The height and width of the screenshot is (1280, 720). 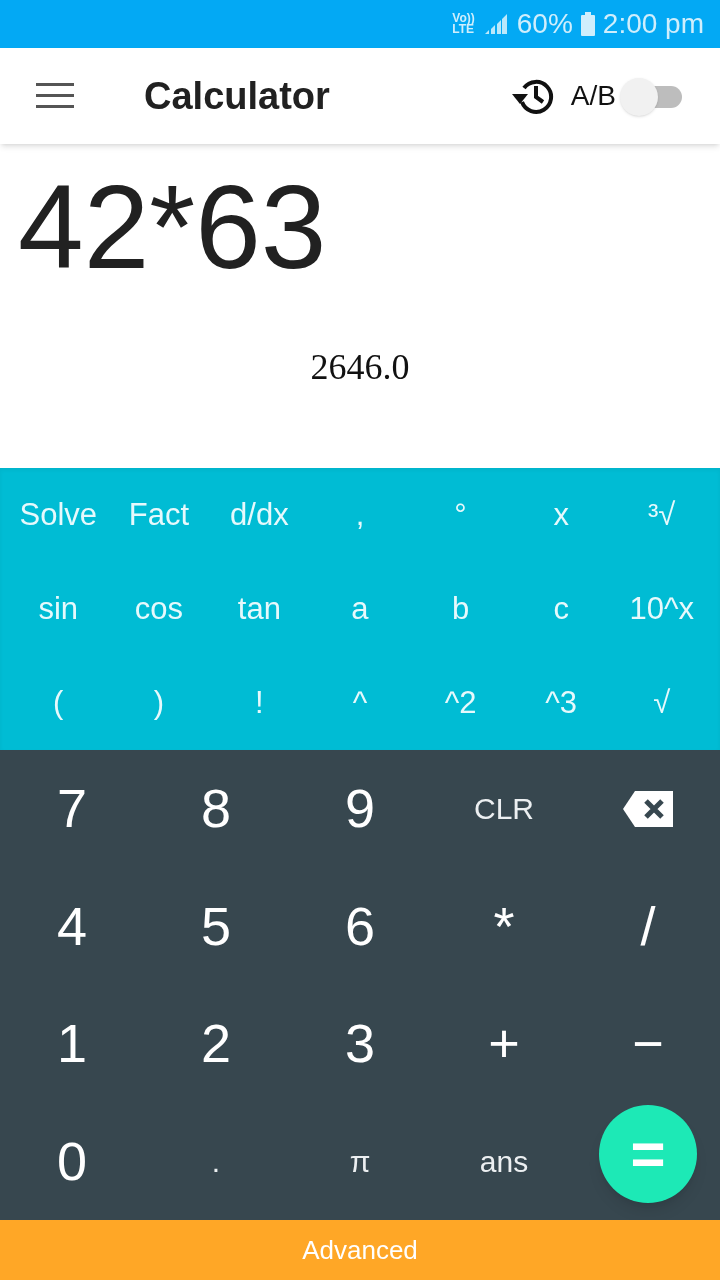 What do you see at coordinates (216, 1044) in the screenshot?
I see `keypad-key: 2` at bounding box center [216, 1044].